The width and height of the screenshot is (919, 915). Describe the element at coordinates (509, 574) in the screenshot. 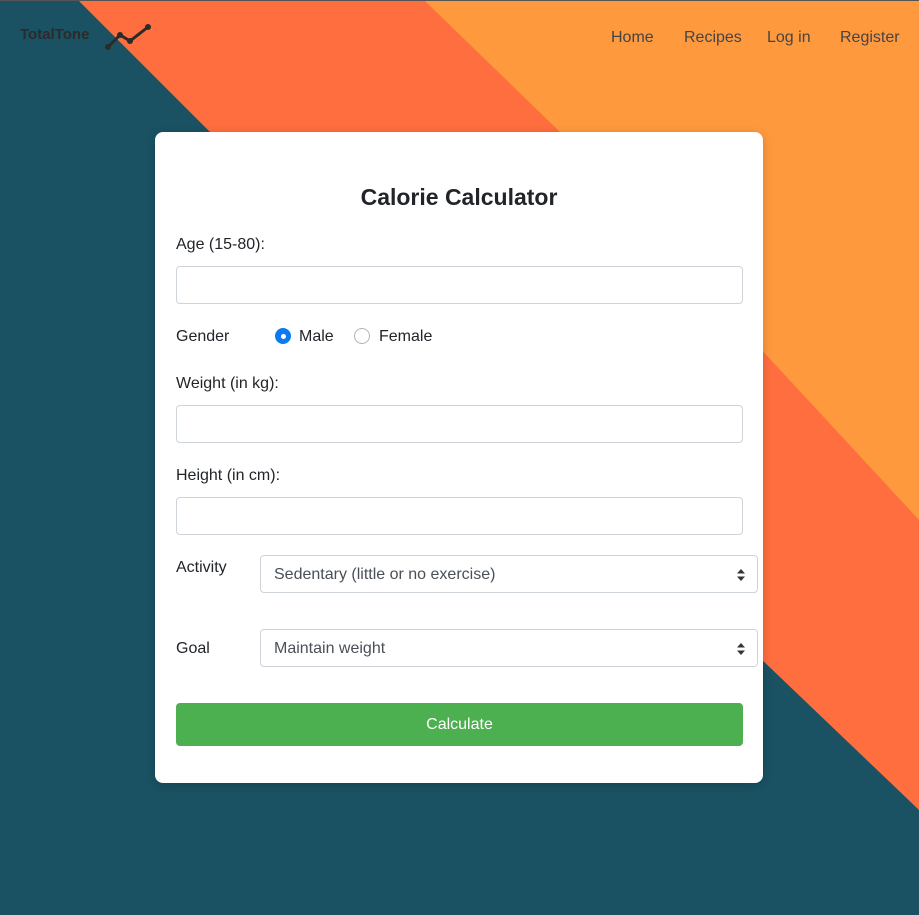

I see `activity-select: Sedentary (little or no exercise)` at that location.